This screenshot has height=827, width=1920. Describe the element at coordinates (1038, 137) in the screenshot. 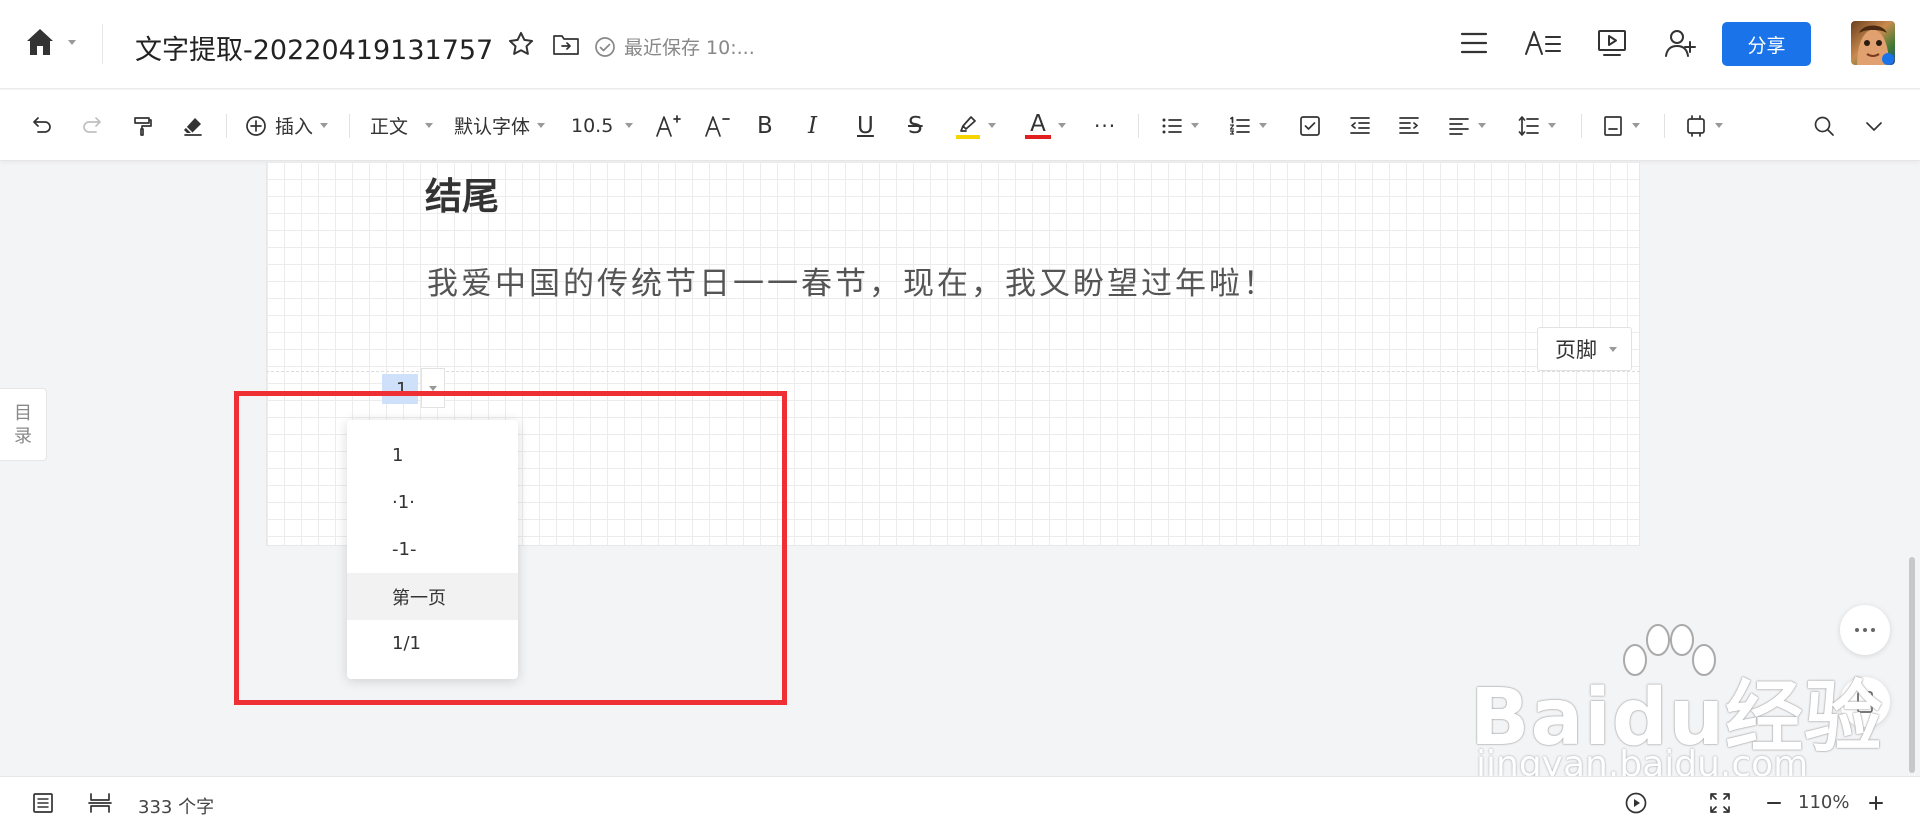

I see `font-color-swatch` at that location.